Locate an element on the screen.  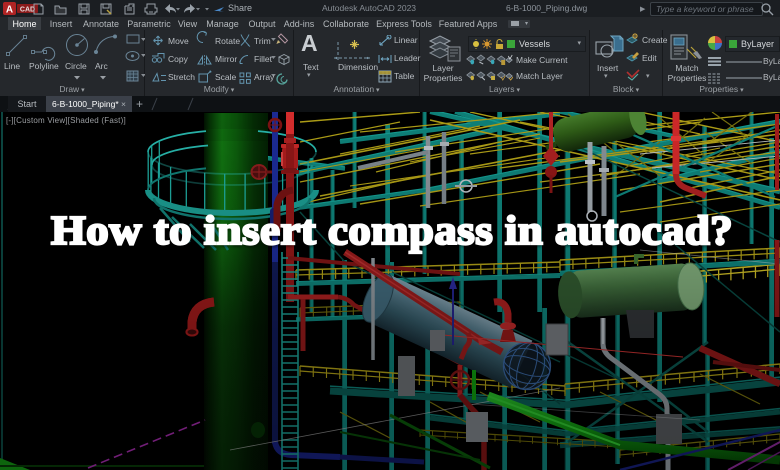
svg-text: A is located at coordinates (9, 10).